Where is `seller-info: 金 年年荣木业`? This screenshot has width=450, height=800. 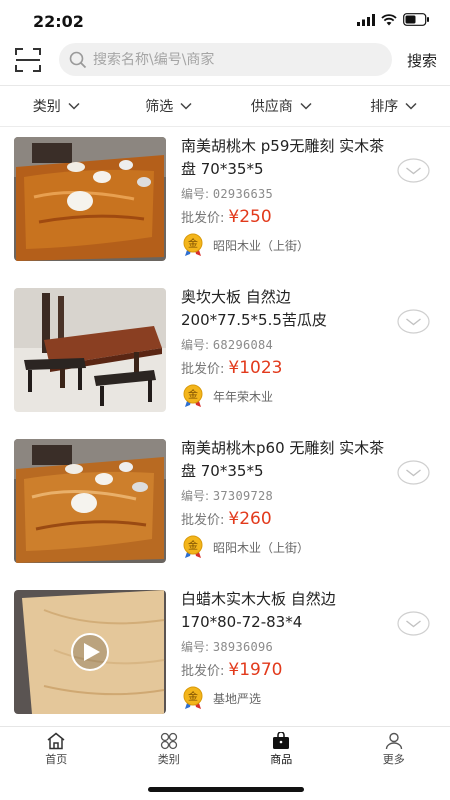 seller-info: 金 年年荣木业 is located at coordinates (227, 396).